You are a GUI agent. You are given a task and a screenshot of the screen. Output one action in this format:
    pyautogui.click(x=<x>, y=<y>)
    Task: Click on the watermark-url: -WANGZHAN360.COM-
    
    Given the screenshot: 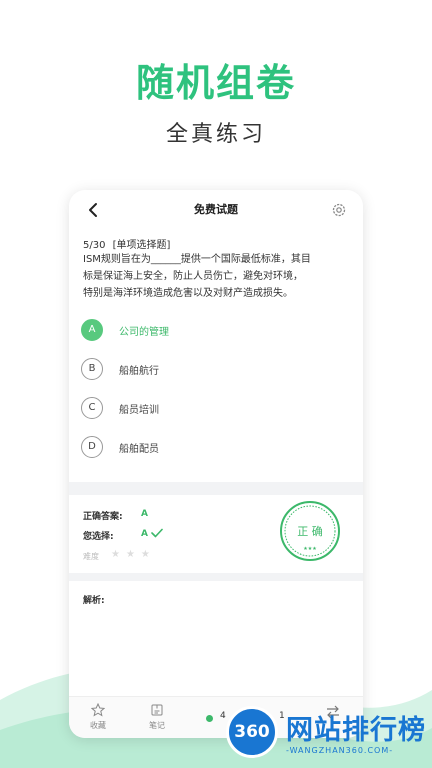 What is the action you would take?
    pyautogui.click(x=340, y=750)
    